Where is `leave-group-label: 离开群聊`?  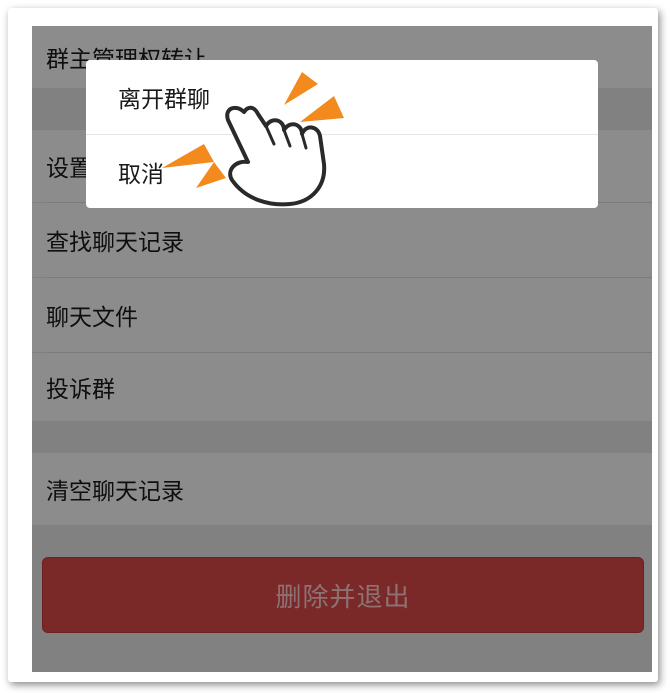 leave-group-label: 离开群聊 is located at coordinates (164, 100).